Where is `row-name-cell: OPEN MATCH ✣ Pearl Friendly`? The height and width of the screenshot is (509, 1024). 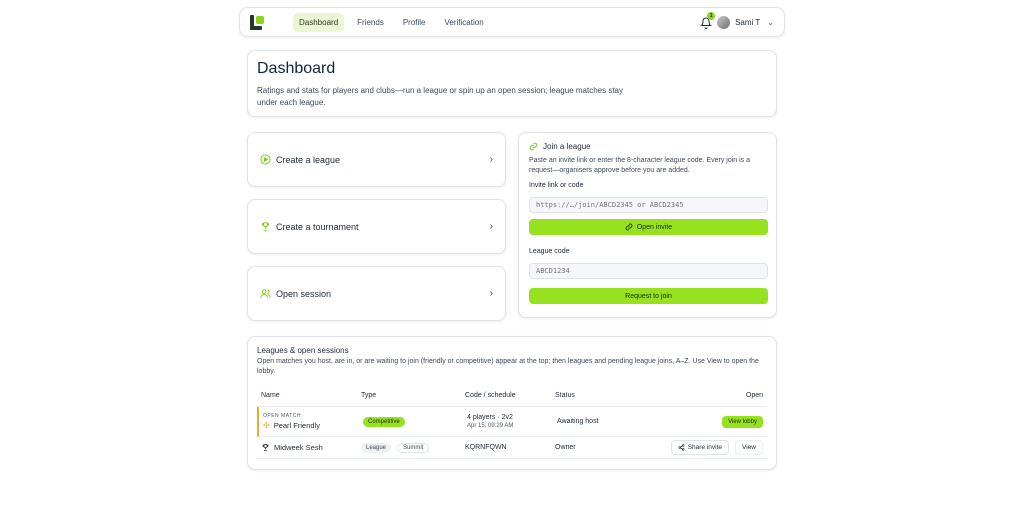
row-name-cell: OPEN MATCH ✣ Pearl Friendly is located at coordinates (313, 421).